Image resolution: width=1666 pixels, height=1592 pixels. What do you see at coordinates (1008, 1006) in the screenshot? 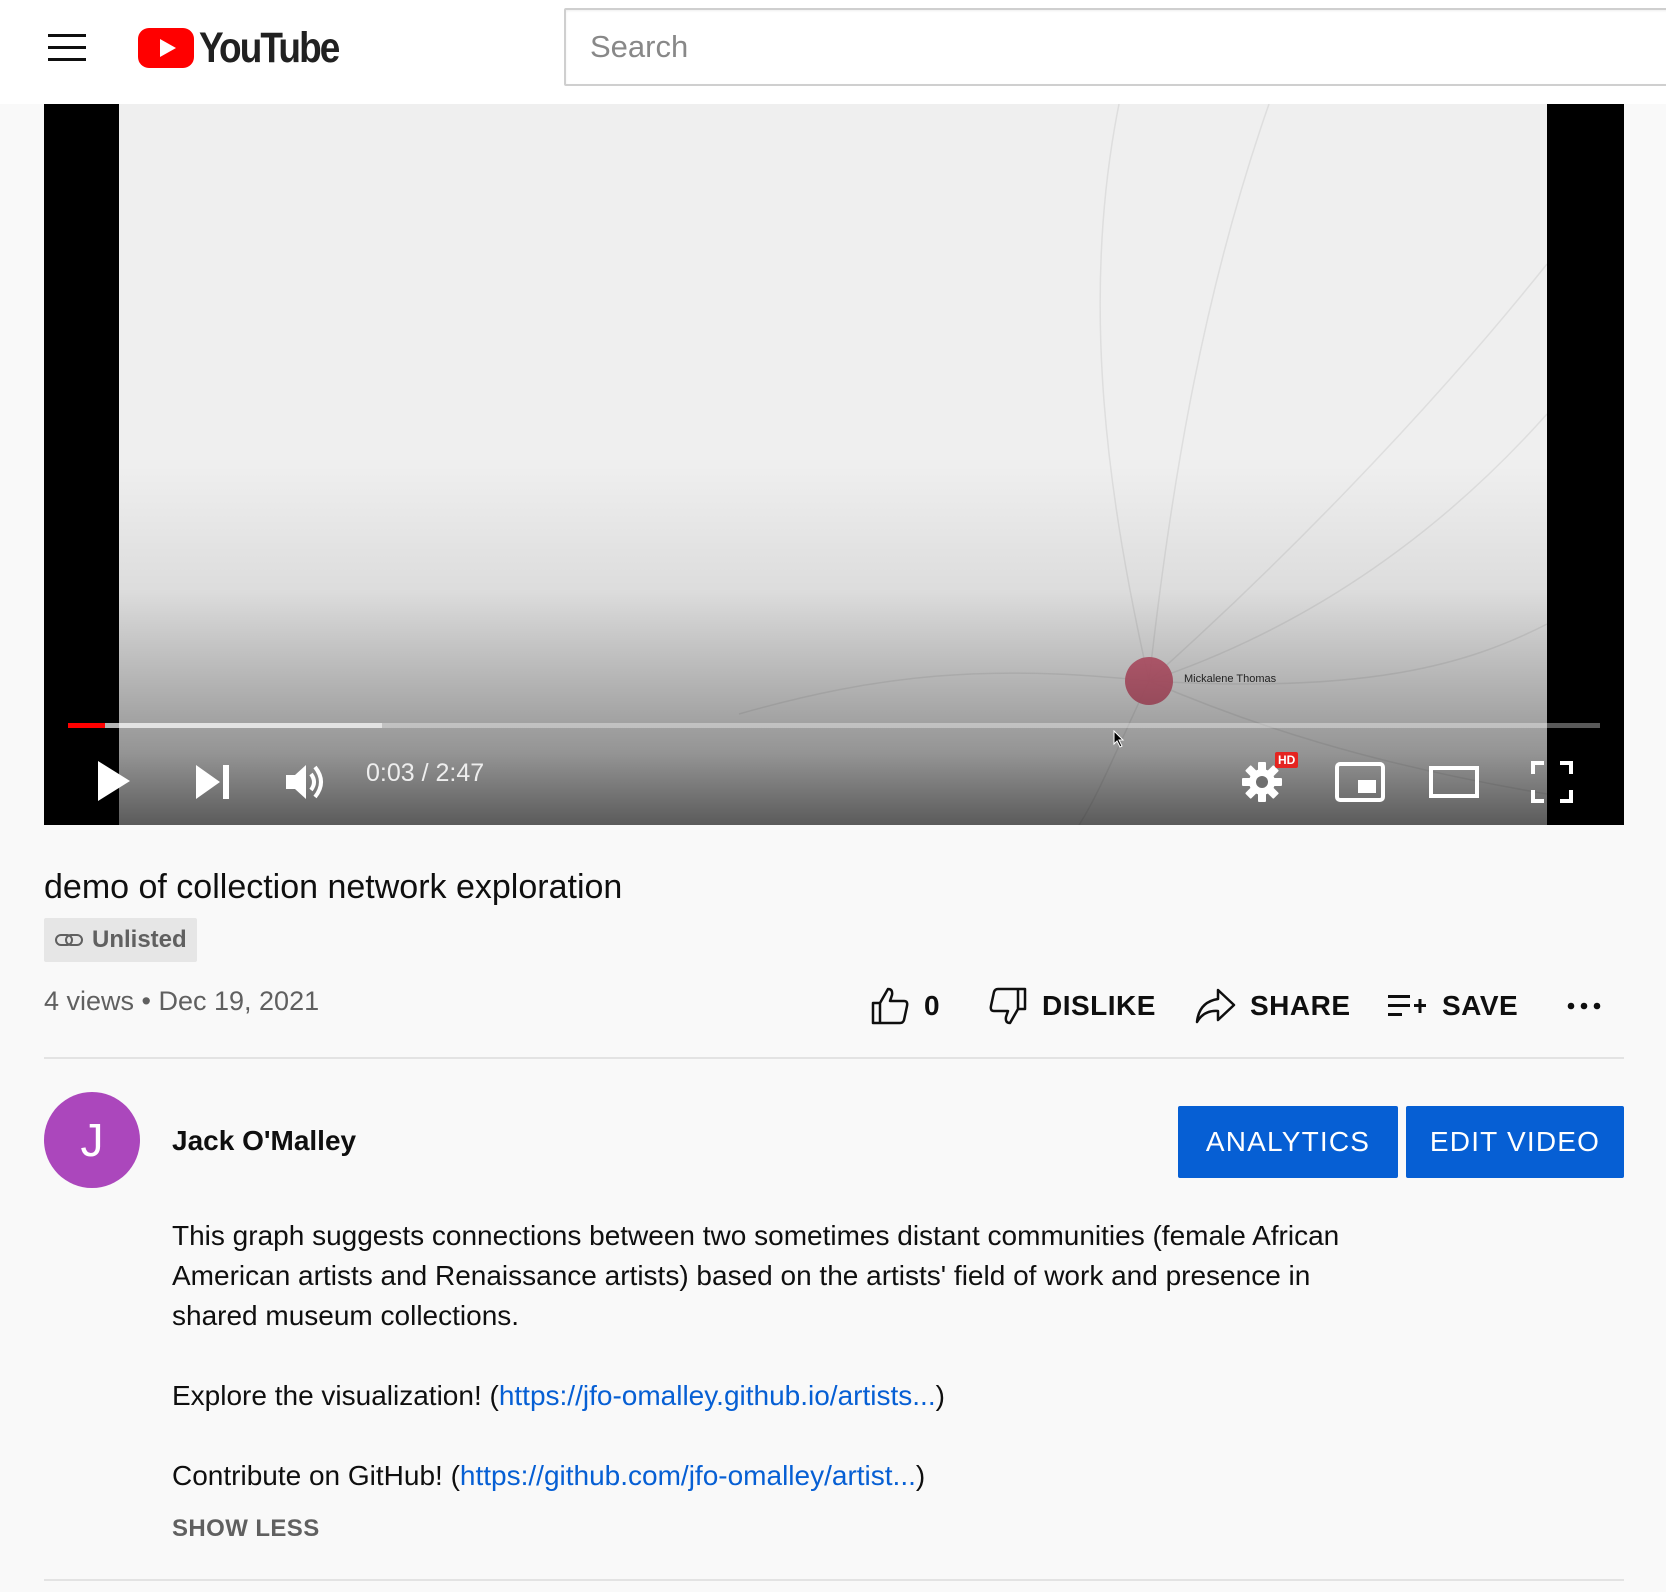
I see `thumbs-down-icon` at bounding box center [1008, 1006].